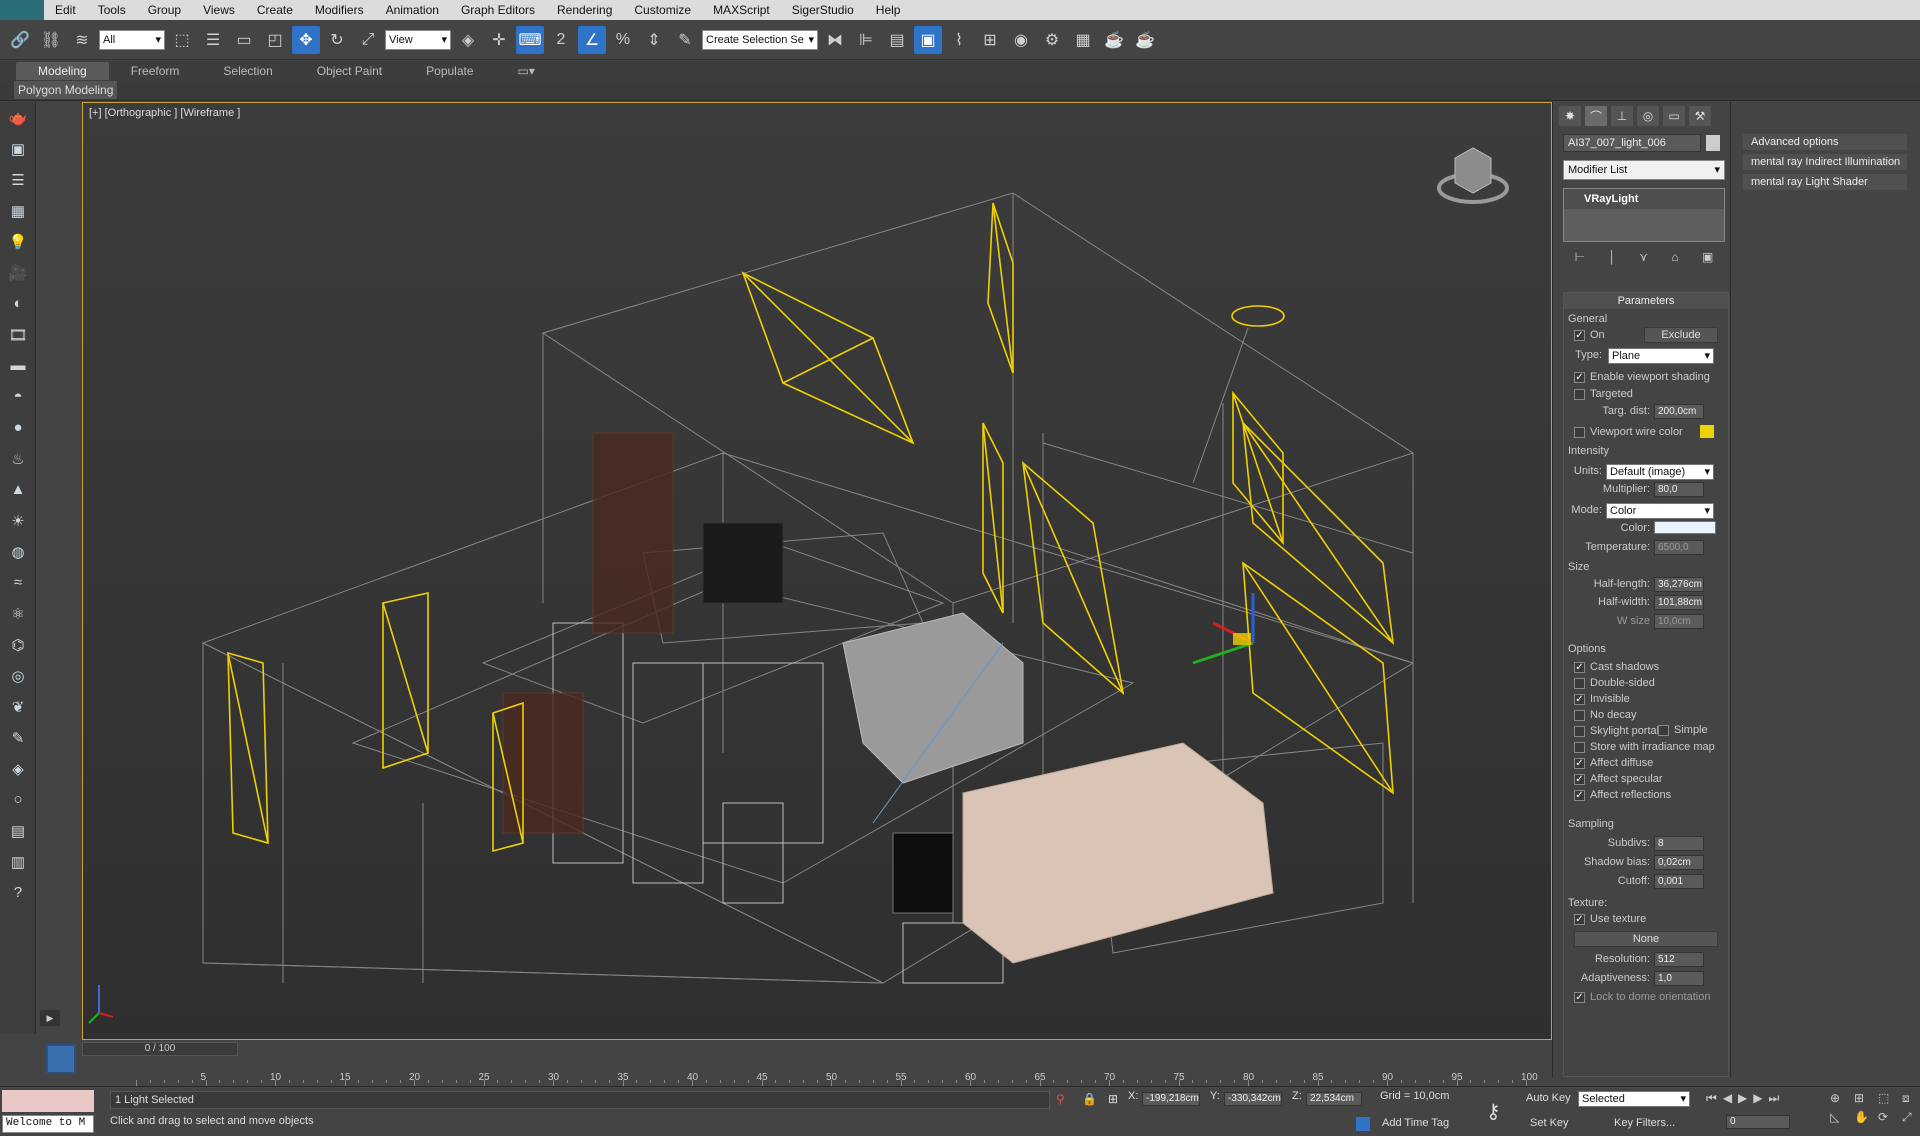  Describe the element at coordinates (164, 10) in the screenshot. I see `menu-group: Group` at that location.